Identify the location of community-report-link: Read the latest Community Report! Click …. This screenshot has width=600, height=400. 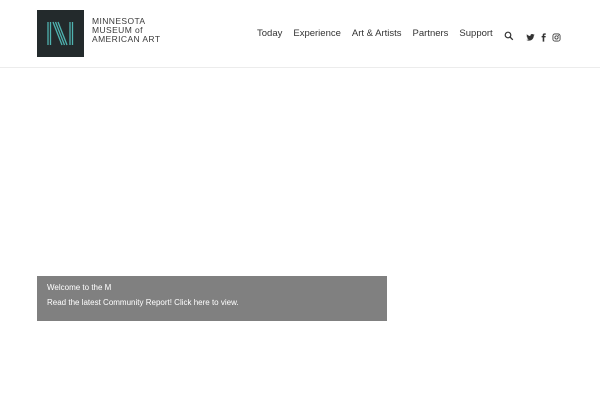
(143, 302).